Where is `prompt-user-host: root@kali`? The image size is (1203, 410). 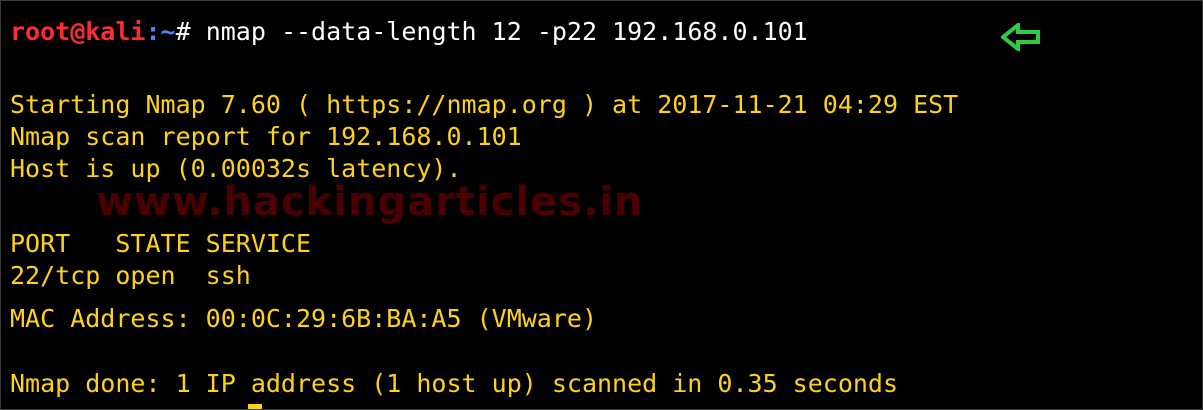
prompt-user-host: root@kali is located at coordinates (78, 31).